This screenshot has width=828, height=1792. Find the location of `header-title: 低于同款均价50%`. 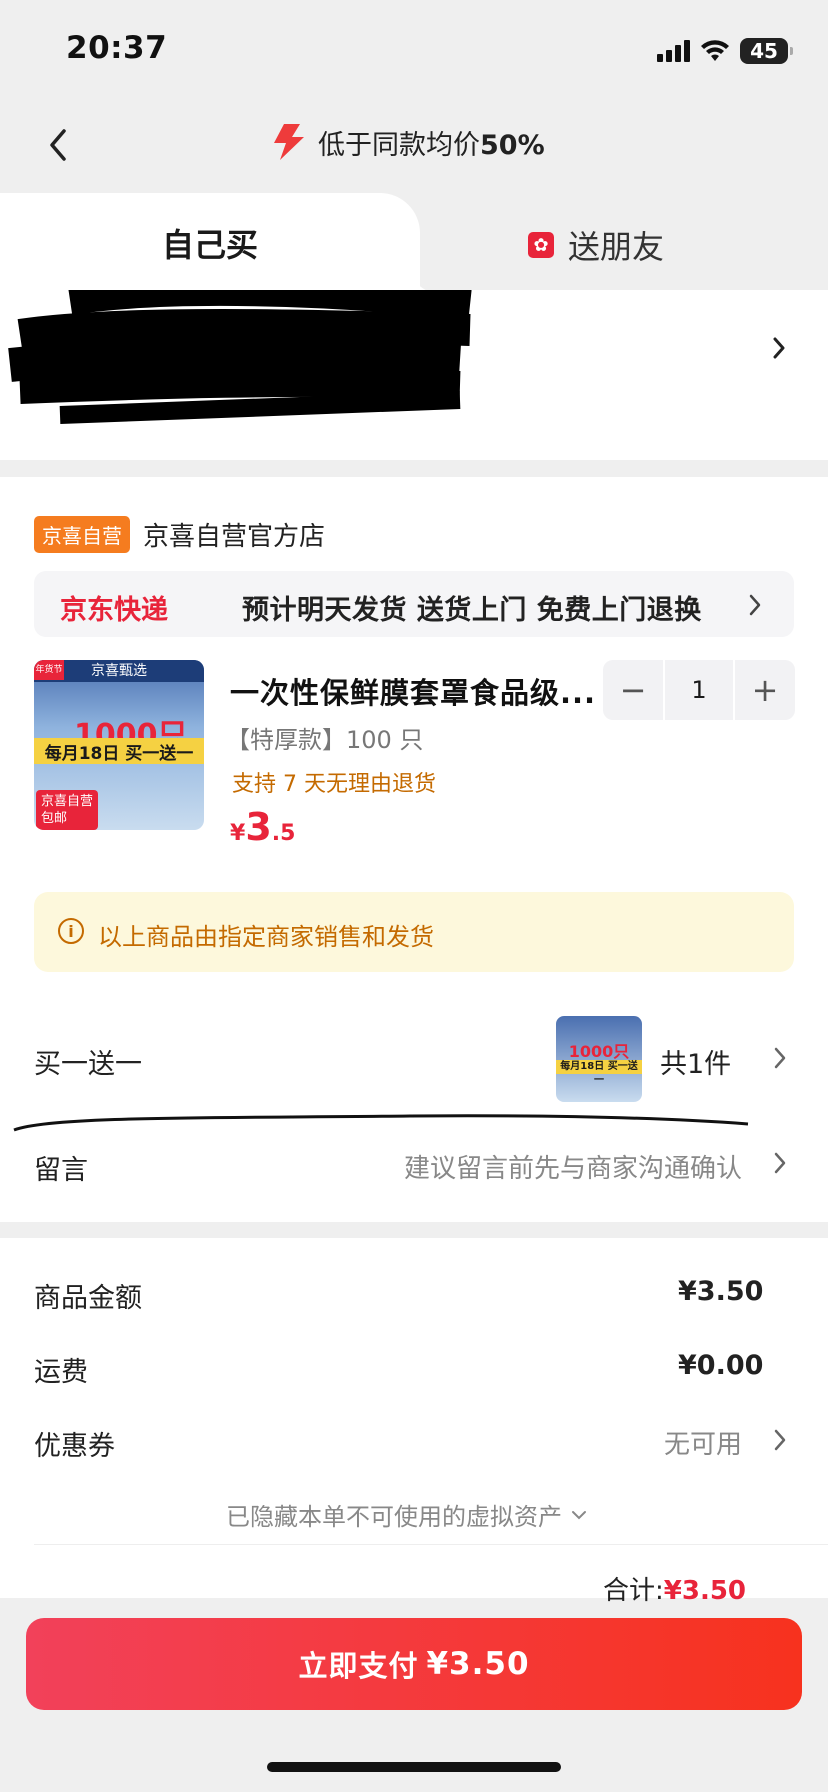

header-title: 低于同款均价50% is located at coordinates (407, 142).